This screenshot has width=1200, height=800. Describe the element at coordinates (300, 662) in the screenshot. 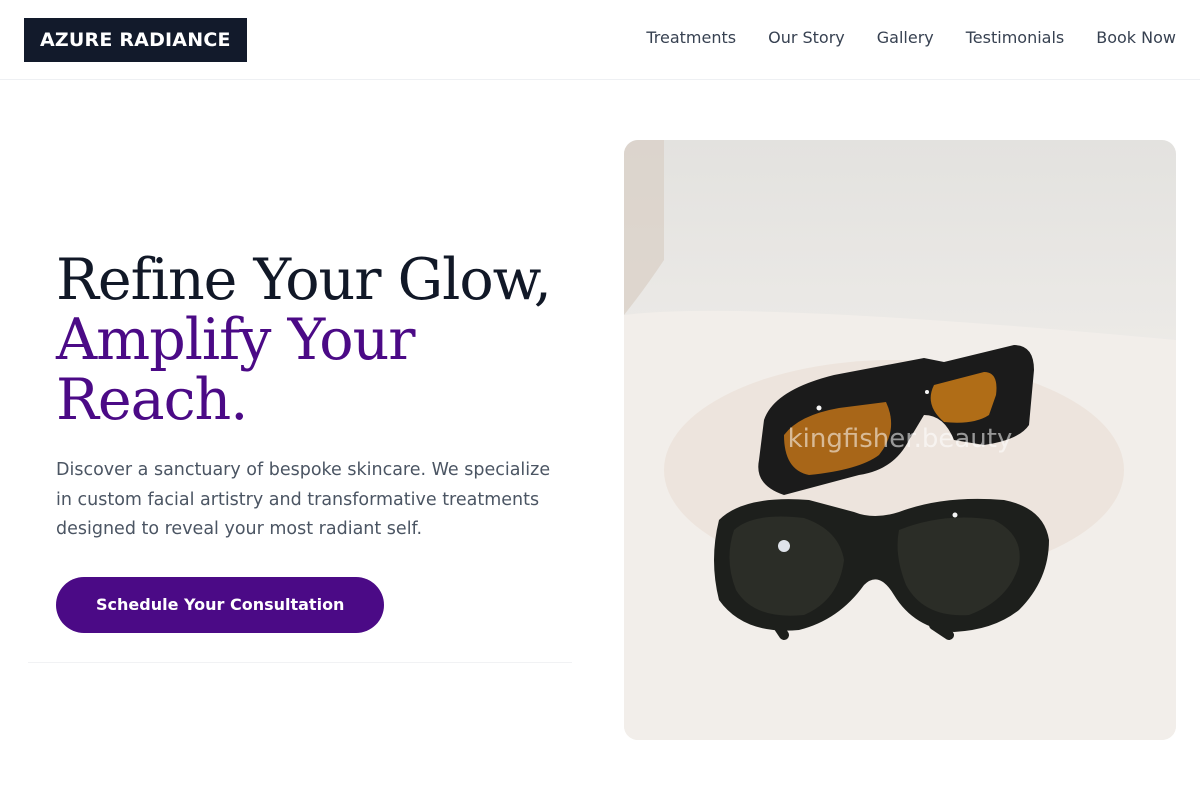

I see `section-divider` at that location.